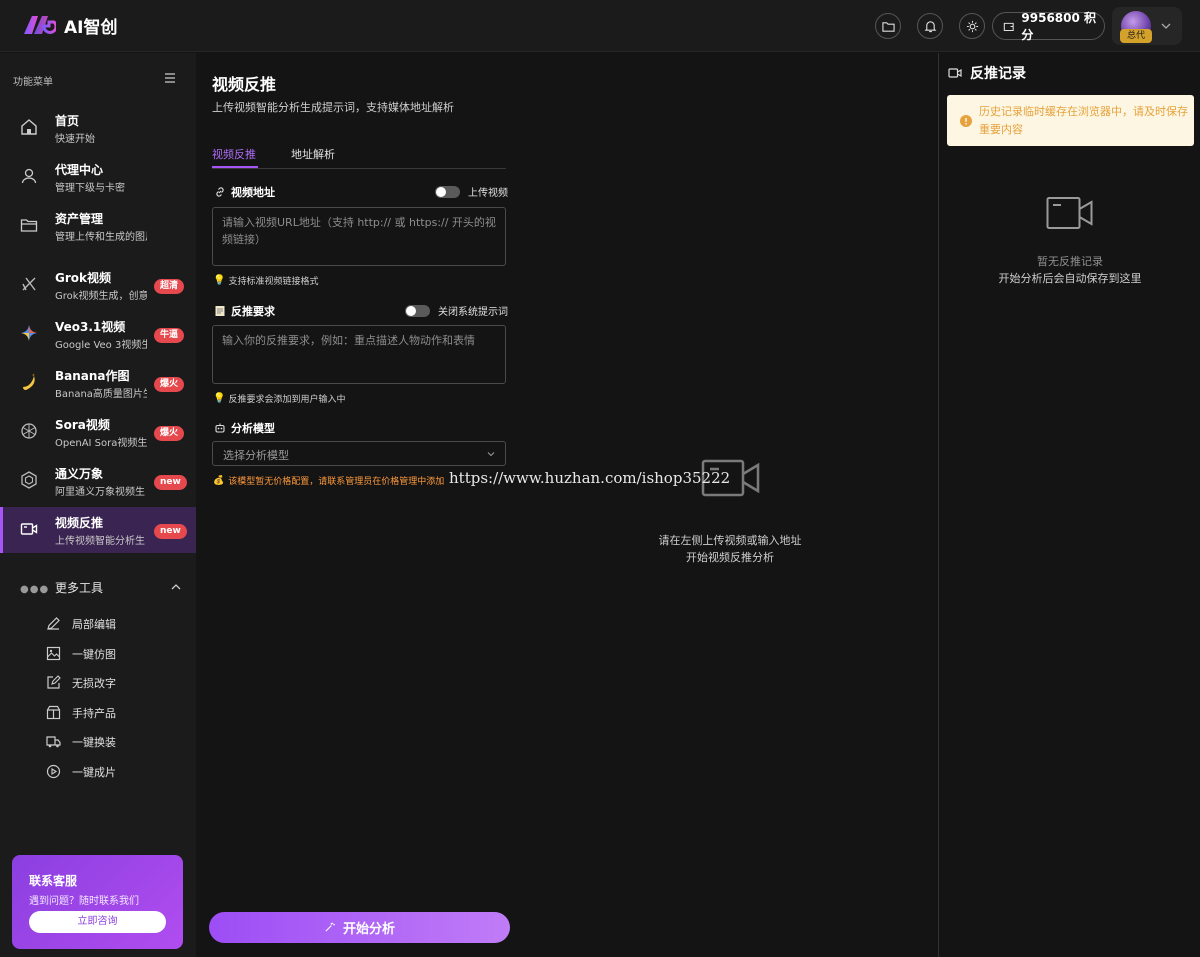 The image size is (1200, 957). What do you see at coordinates (29, 333) in the screenshot?
I see `gemini-star-icon` at bounding box center [29, 333].